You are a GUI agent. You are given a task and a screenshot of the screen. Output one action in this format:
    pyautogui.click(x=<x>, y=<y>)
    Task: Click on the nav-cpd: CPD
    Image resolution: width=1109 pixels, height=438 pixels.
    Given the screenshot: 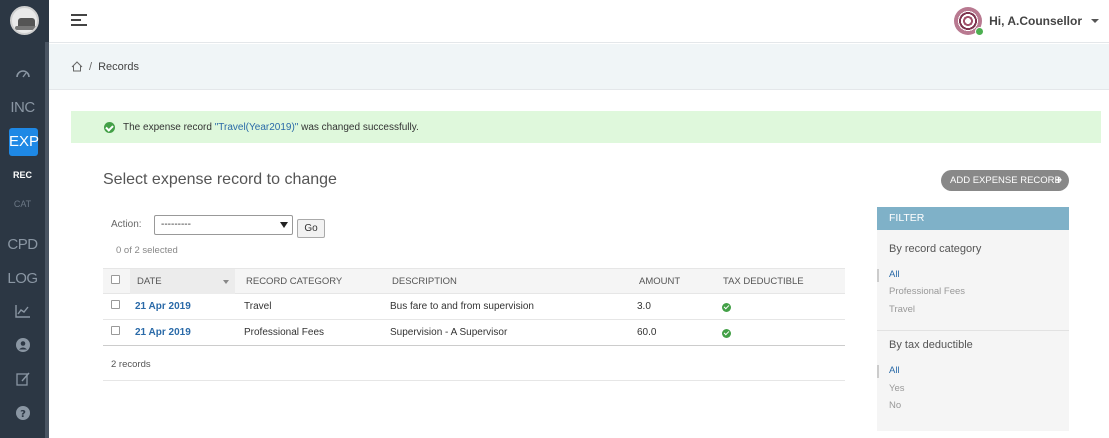 What is the action you would take?
    pyautogui.click(x=22, y=244)
    